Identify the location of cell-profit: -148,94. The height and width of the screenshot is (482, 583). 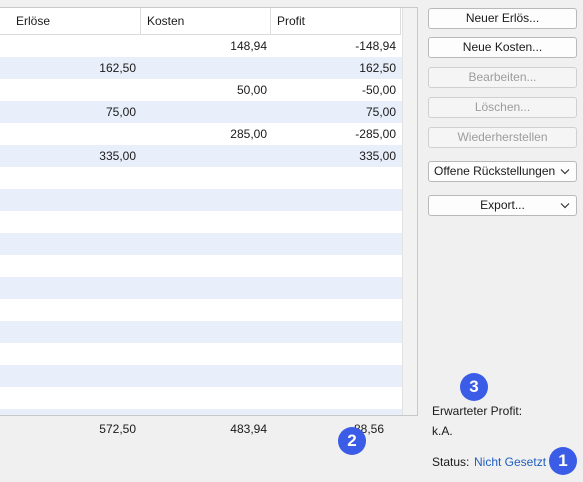
(375, 46).